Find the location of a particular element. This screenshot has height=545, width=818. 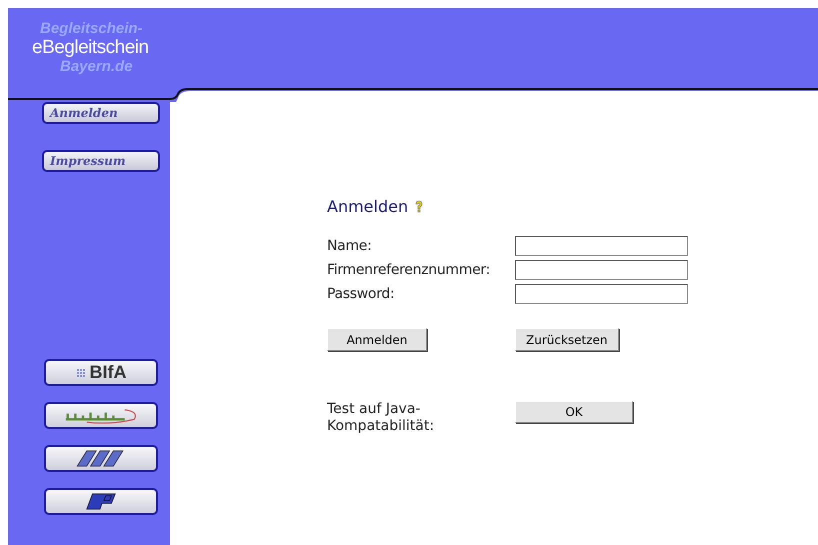

site-logo: eBegleitschein is located at coordinates (90, 48).